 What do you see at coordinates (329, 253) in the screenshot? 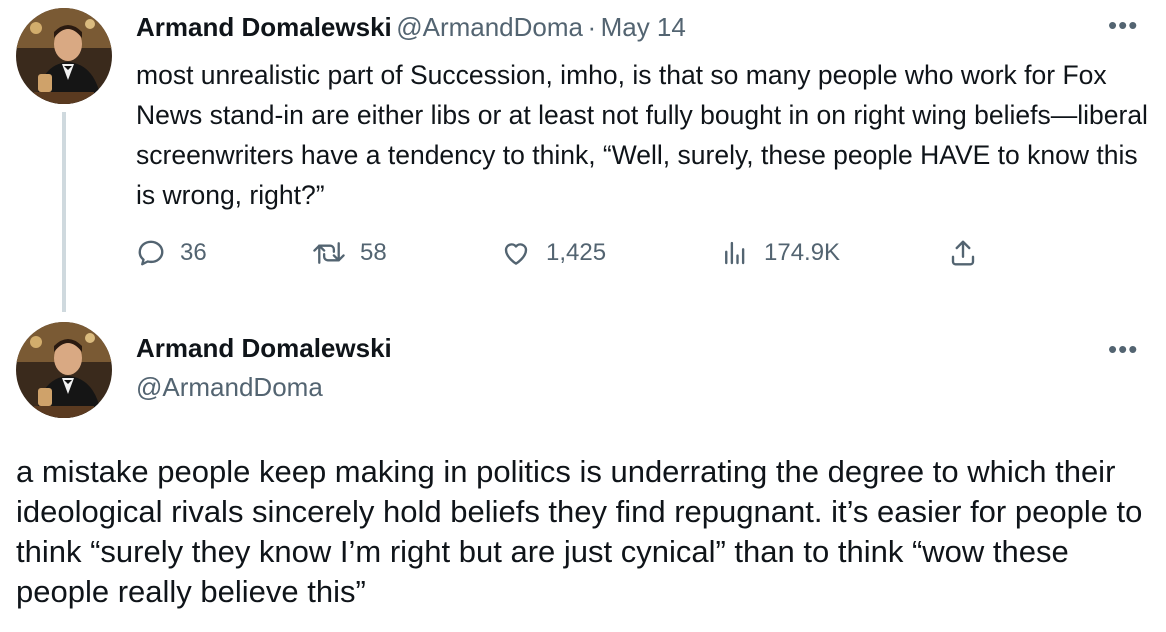
I see `retweet-icon` at bounding box center [329, 253].